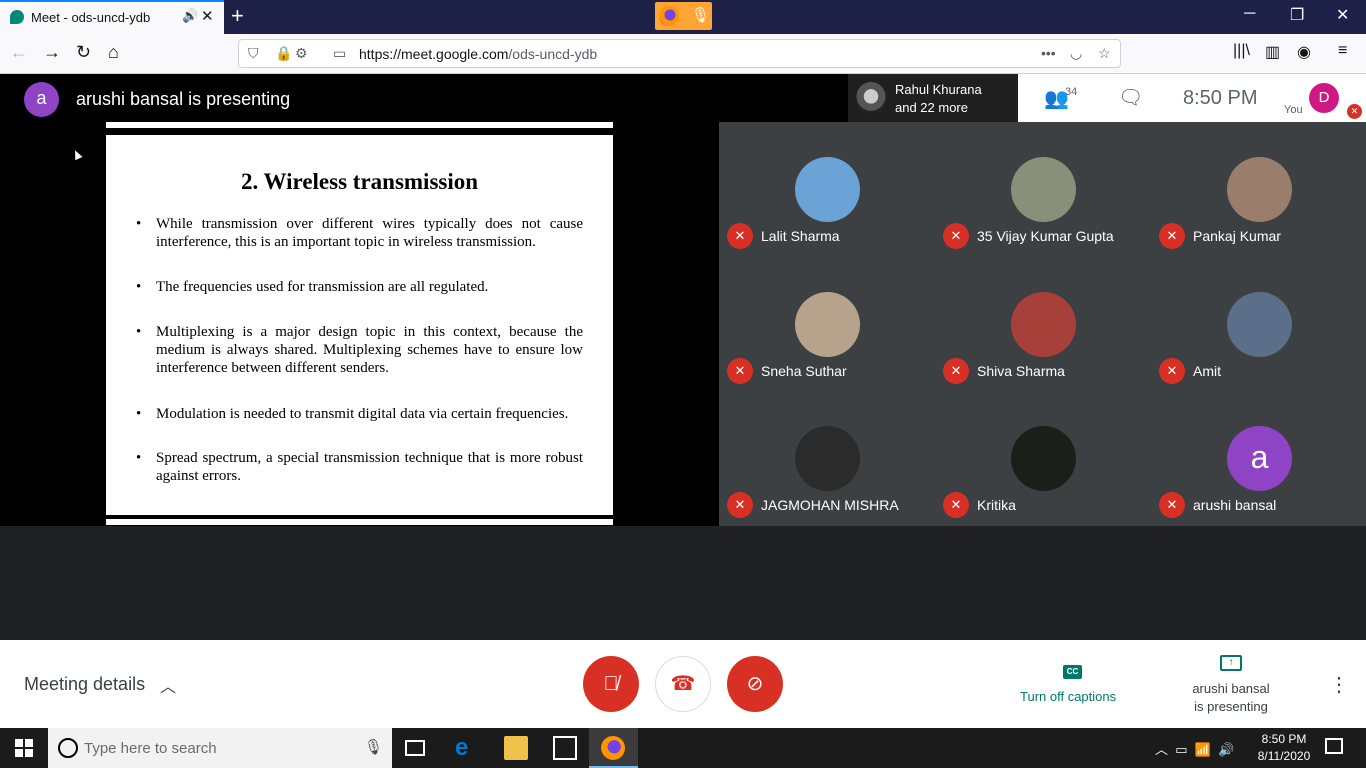  Describe the element at coordinates (1297, 15) in the screenshot. I see `restore-button: ❐` at that location.